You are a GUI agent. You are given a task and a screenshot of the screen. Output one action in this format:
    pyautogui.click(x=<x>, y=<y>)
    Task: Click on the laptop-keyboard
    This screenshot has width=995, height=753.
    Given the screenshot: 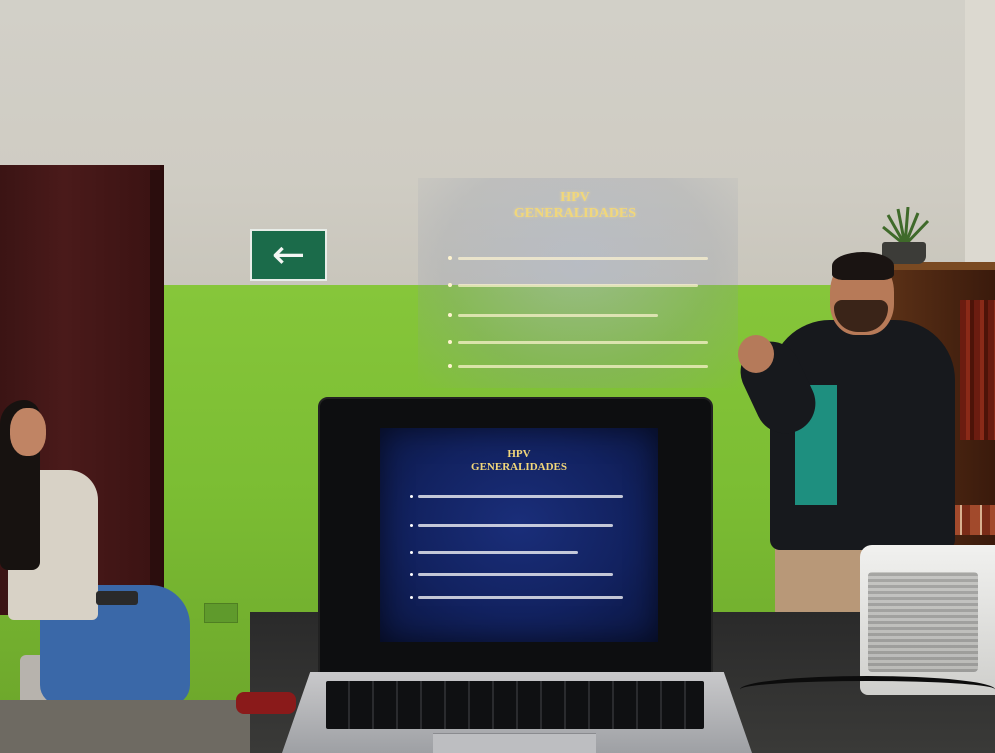 What is the action you would take?
    pyautogui.click(x=515, y=705)
    